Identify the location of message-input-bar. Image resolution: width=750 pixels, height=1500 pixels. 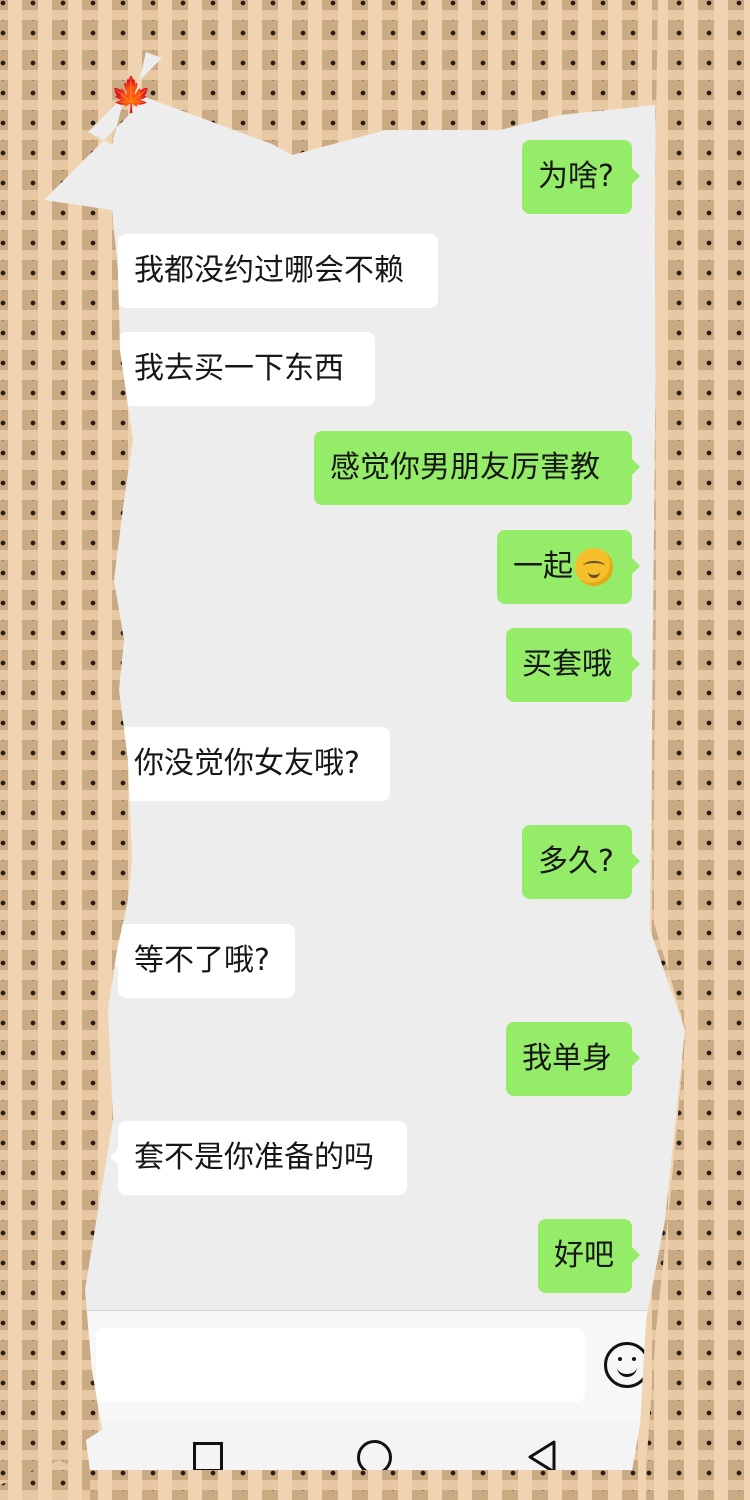
(364, 1365).